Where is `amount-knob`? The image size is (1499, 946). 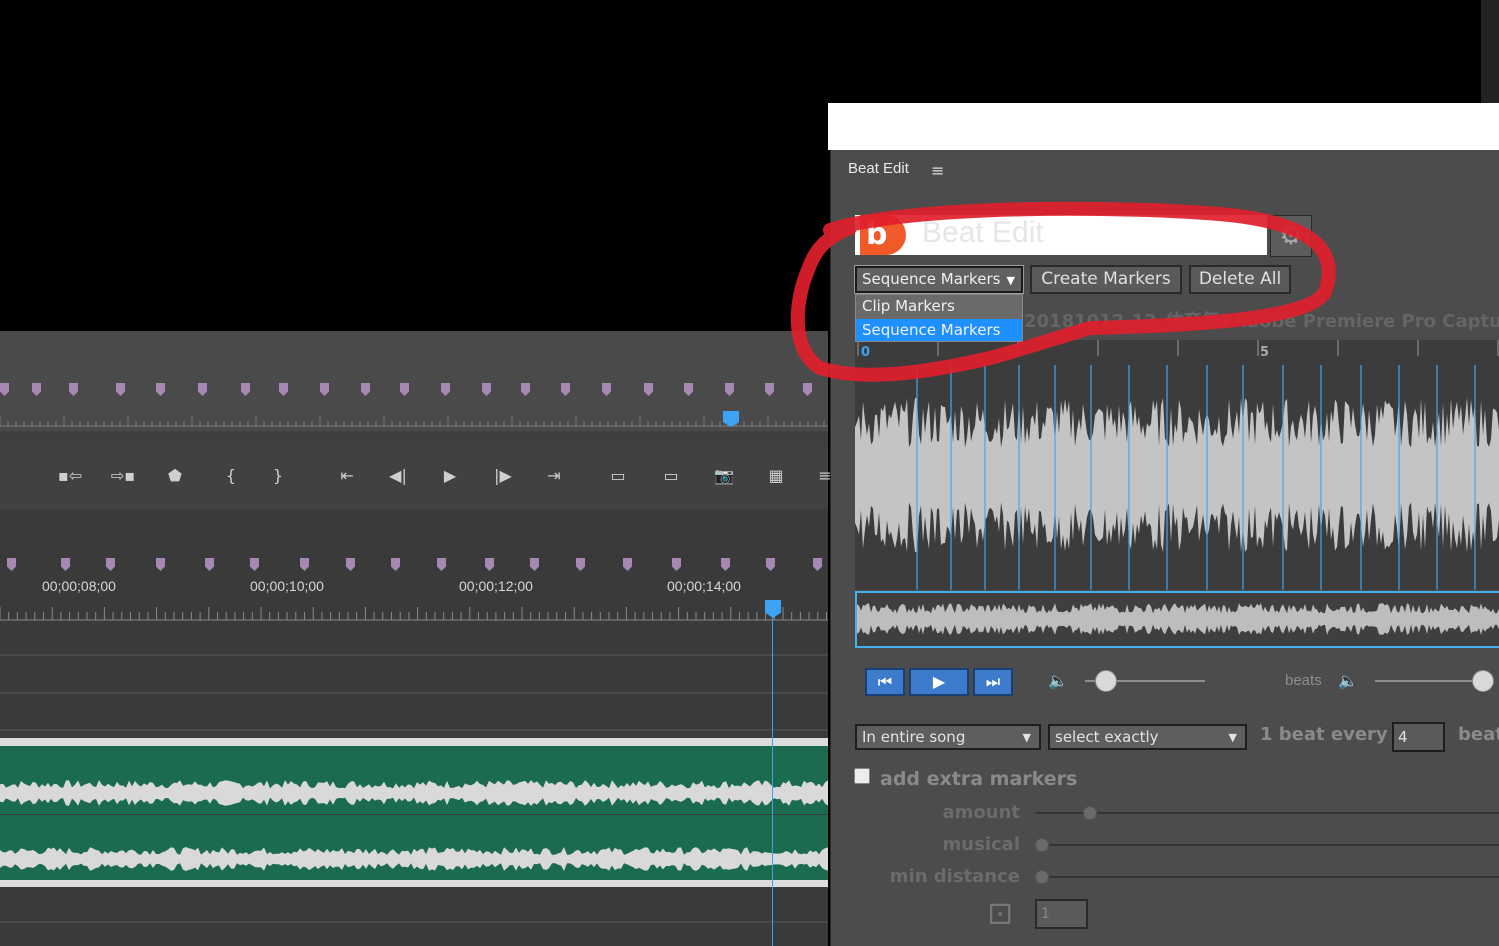
amount-knob is located at coordinates (1090, 813).